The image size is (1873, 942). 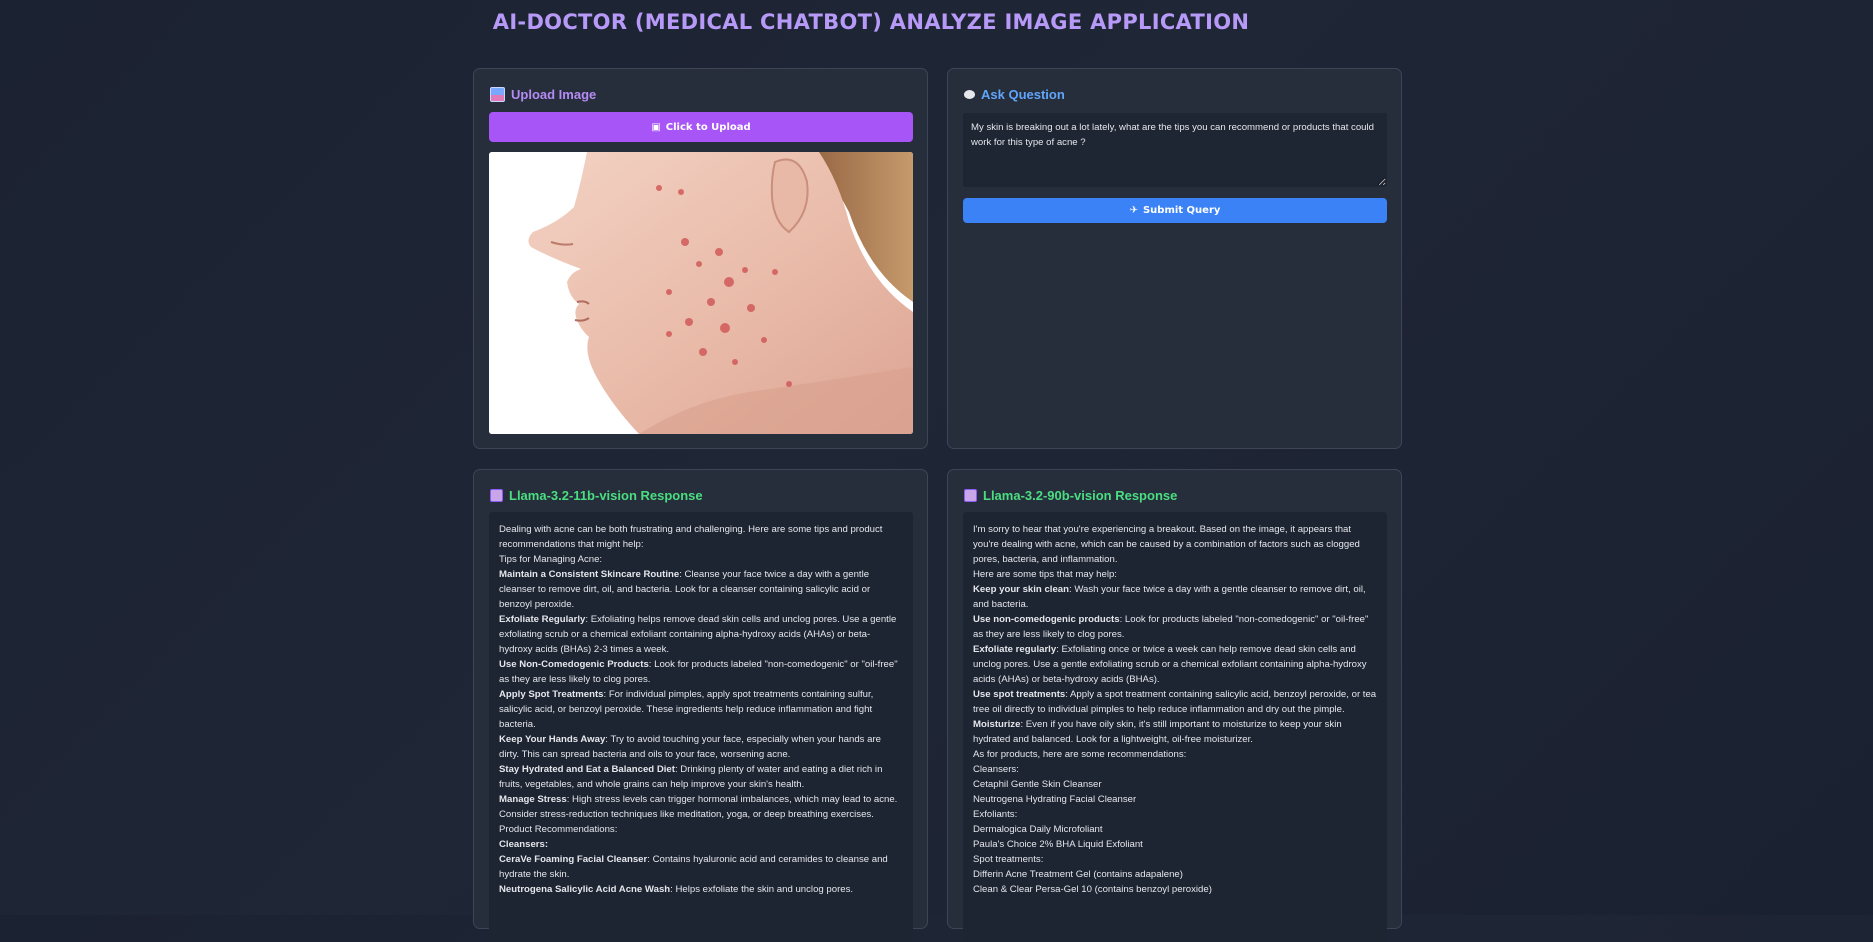 What do you see at coordinates (1175, 814) in the screenshot?
I see `response-line: Exfoliants:` at bounding box center [1175, 814].